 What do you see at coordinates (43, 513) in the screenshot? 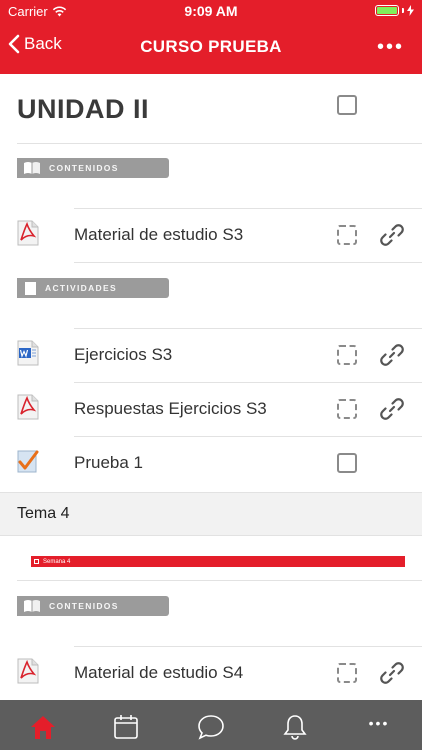
I see `topic-label: Tema 4` at bounding box center [43, 513].